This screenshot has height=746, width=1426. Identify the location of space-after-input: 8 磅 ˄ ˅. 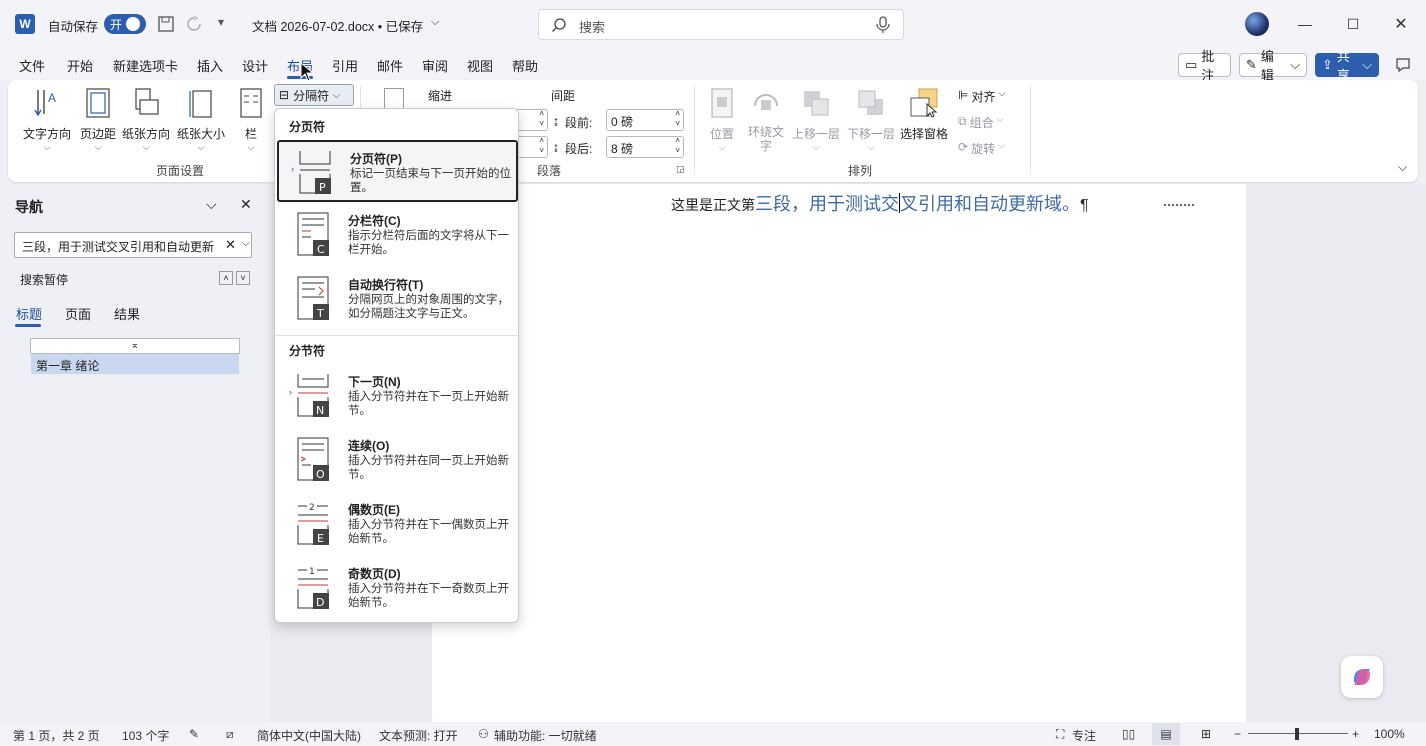
(645, 147).